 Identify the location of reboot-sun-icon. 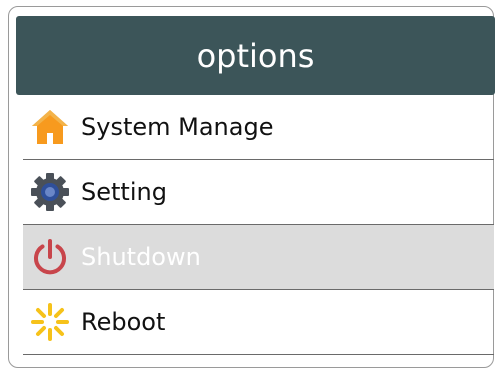
(50, 322).